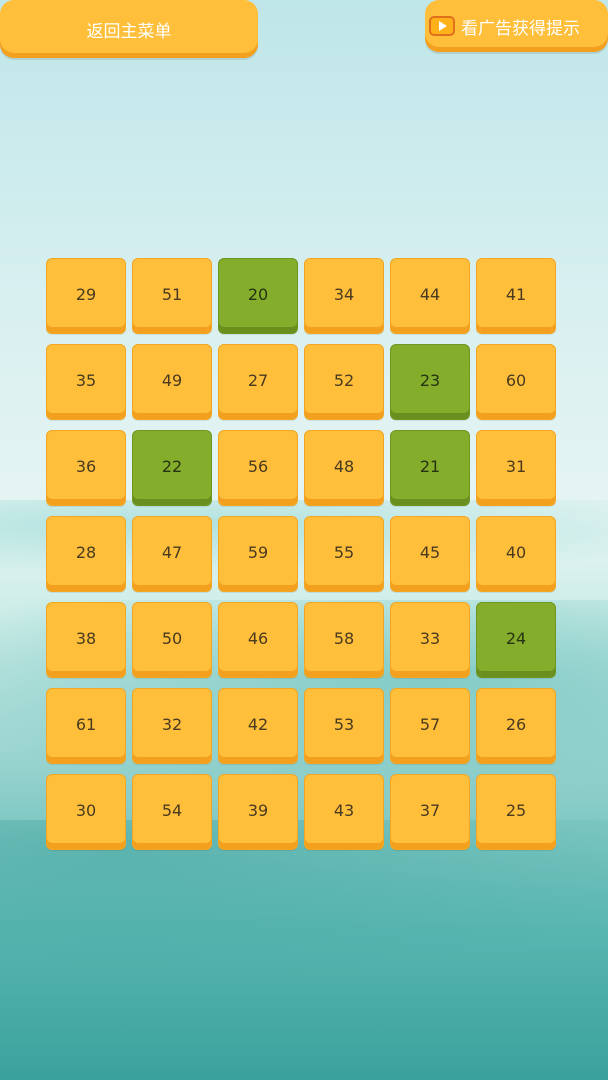 Image resolution: width=608 pixels, height=1080 pixels. I want to click on tile-number: 22, so click(172, 466).